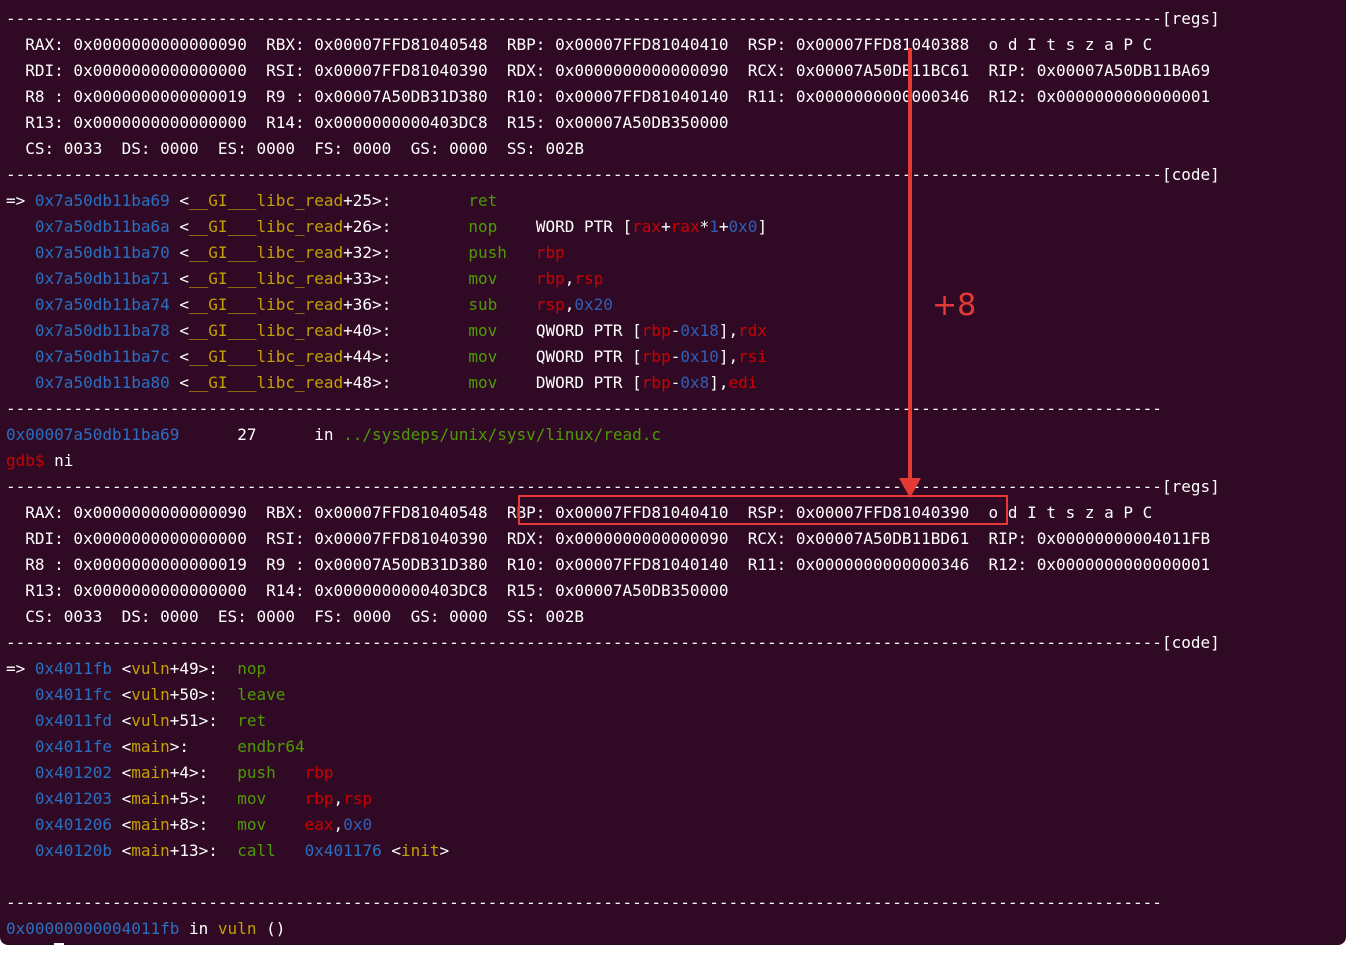  Describe the element at coordinates (613, 721) in the screenshot. I see `terminal-line: 0x4011fd <vuln+51>: ret` at that location.